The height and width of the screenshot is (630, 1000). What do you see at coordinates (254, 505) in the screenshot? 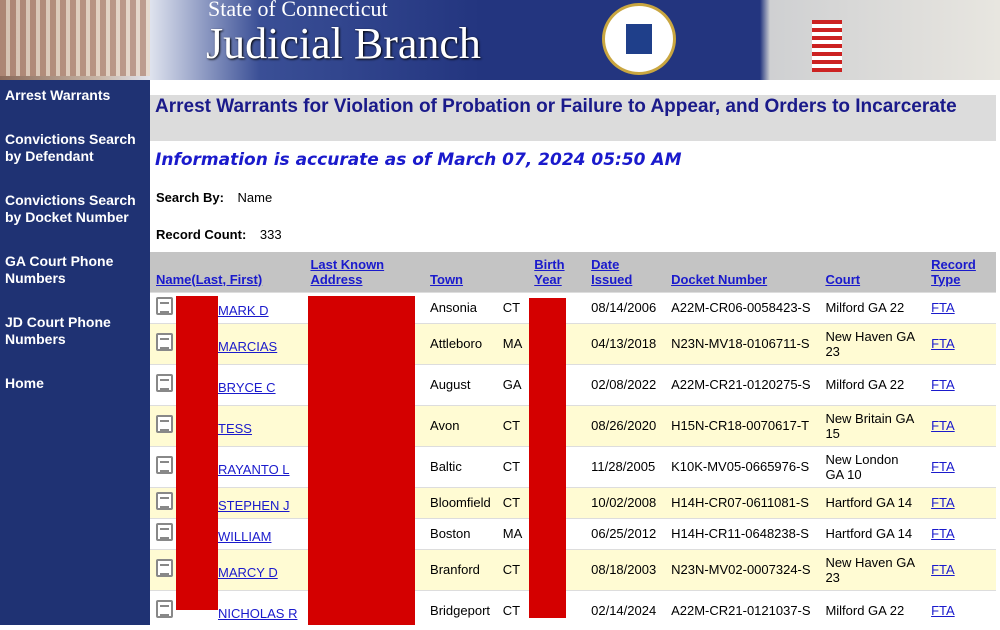
I see `name-link: STEPHEN J` at bounding box center [254, 505].